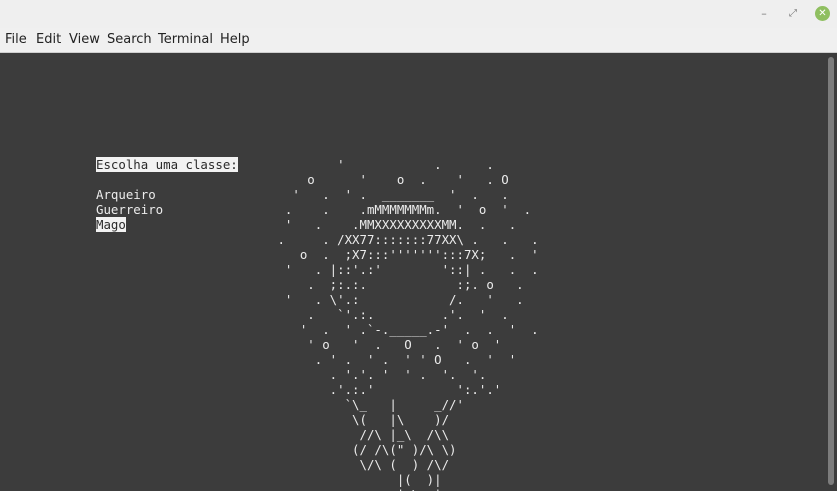 Image resolution: width=837 pixels, height=491 pixels. Describe the element at coordinates (48, 39) in the screenshot. I see `menu-edit: Edit` at that location.